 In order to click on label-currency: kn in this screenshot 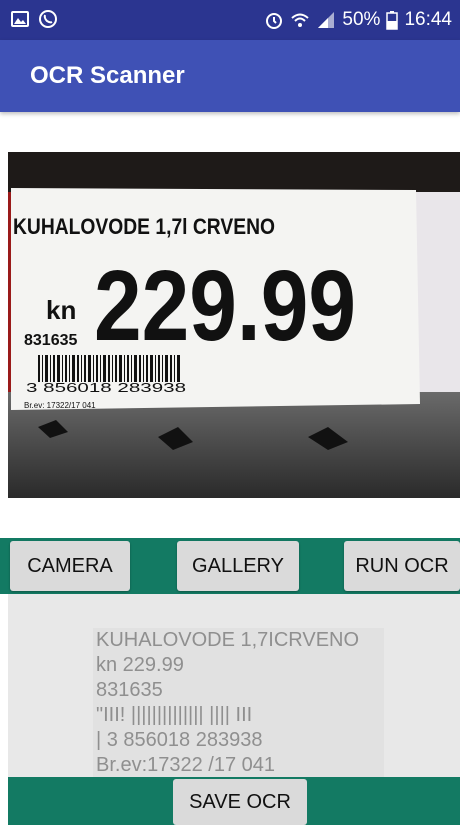, I will do `click(61, 310)`.